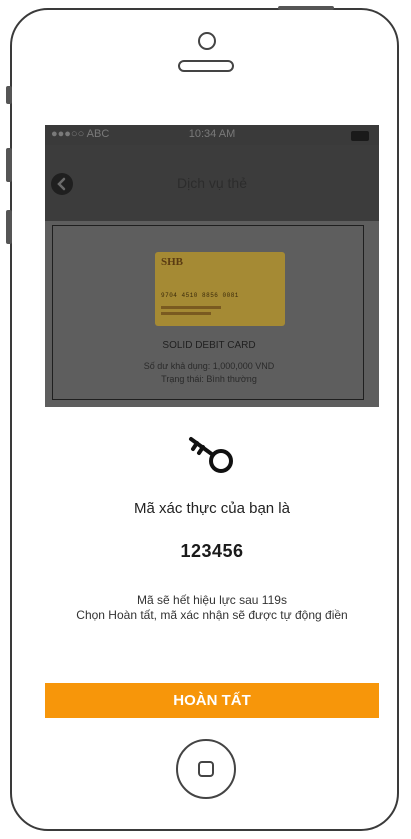  I want to click on bank-logo: SHB, so click(172, 262).